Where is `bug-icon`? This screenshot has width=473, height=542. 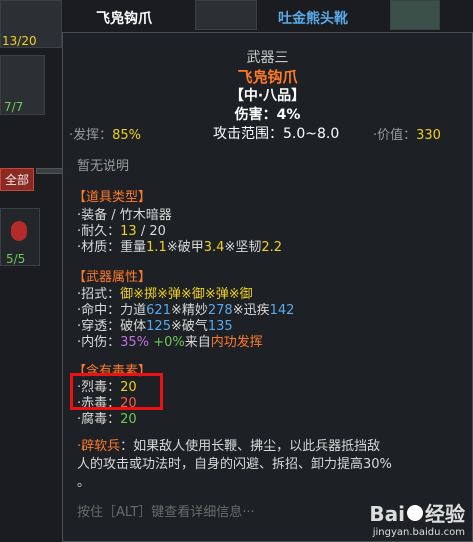 bug-icon is located at coordinates (19, 231).